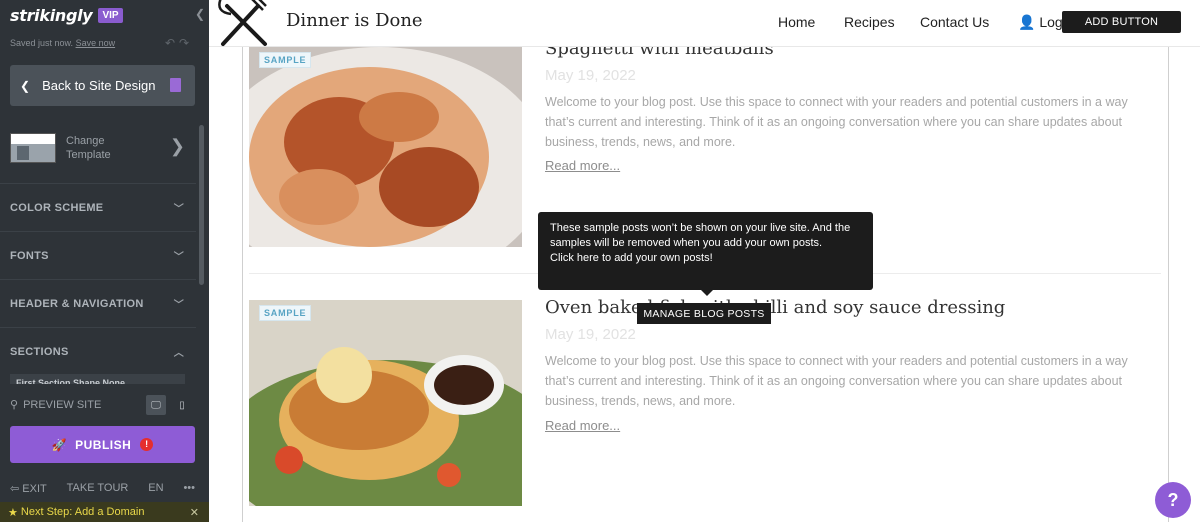 Image resolution: width=1200 pixels, height=522 pixels. What do you see at coordinates (200, 14) in the screenshot?
I see `collapse-sidebar-icon: ❮` at bounding box center [200, 14].